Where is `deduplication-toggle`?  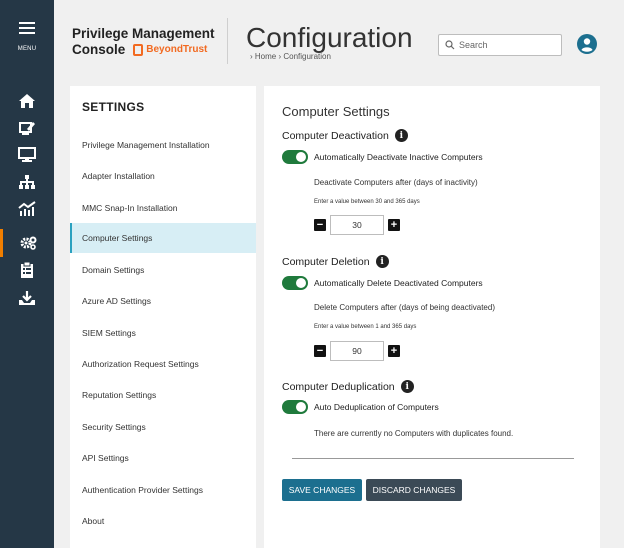
deduplication-toggle is located at coordinates (295, 407).